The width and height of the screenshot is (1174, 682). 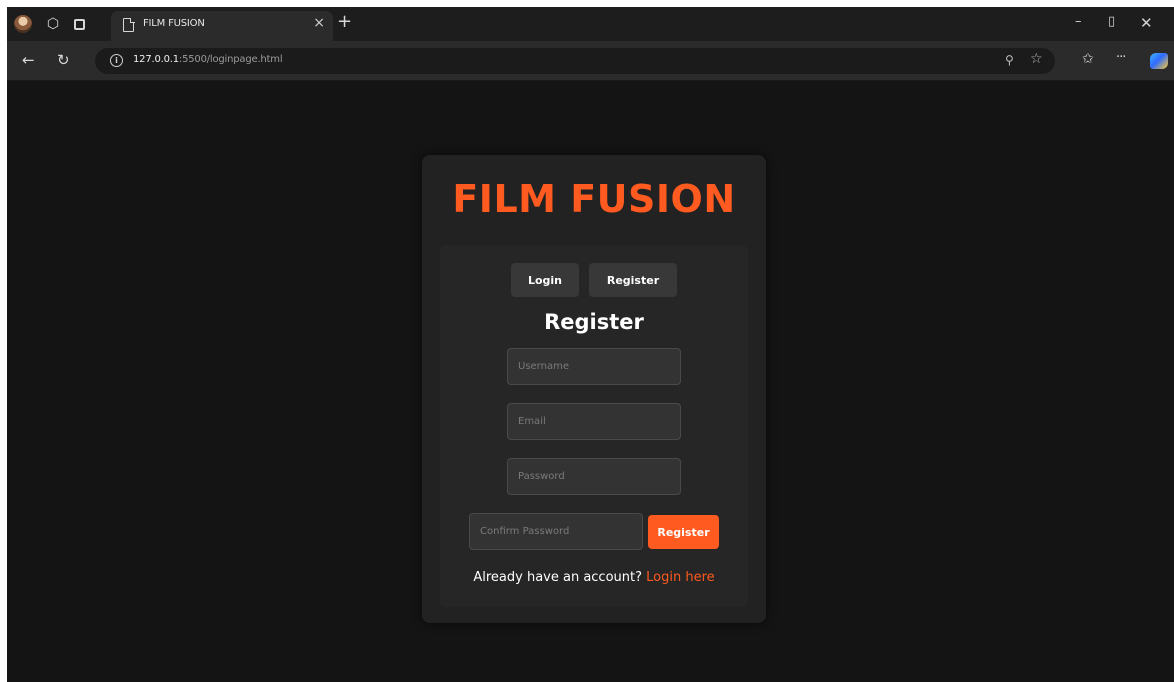 I want to click on address-bar: i 127.0.0.1:5500/loginpage.html ⚲ ☆, so click(x=575, y=61).